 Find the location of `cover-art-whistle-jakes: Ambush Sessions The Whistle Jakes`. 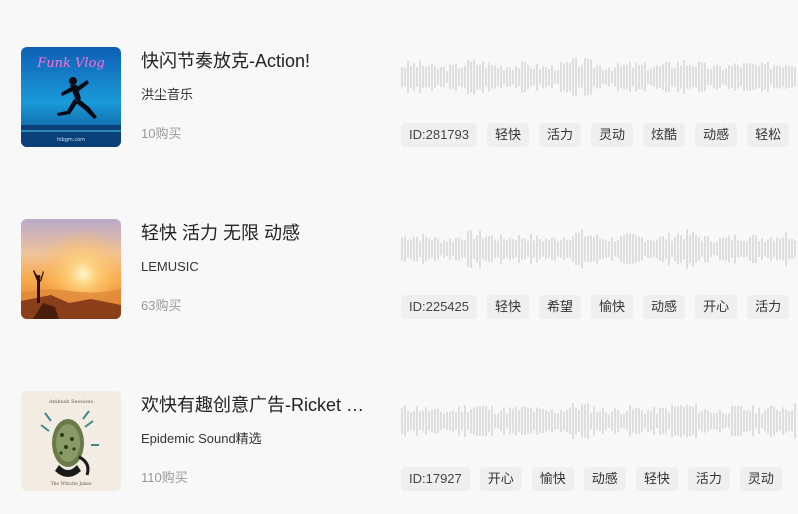

cover-art-whistle-jakes: Ambush Sessions The Whistle Jakes is located at coordinates (71, 441).